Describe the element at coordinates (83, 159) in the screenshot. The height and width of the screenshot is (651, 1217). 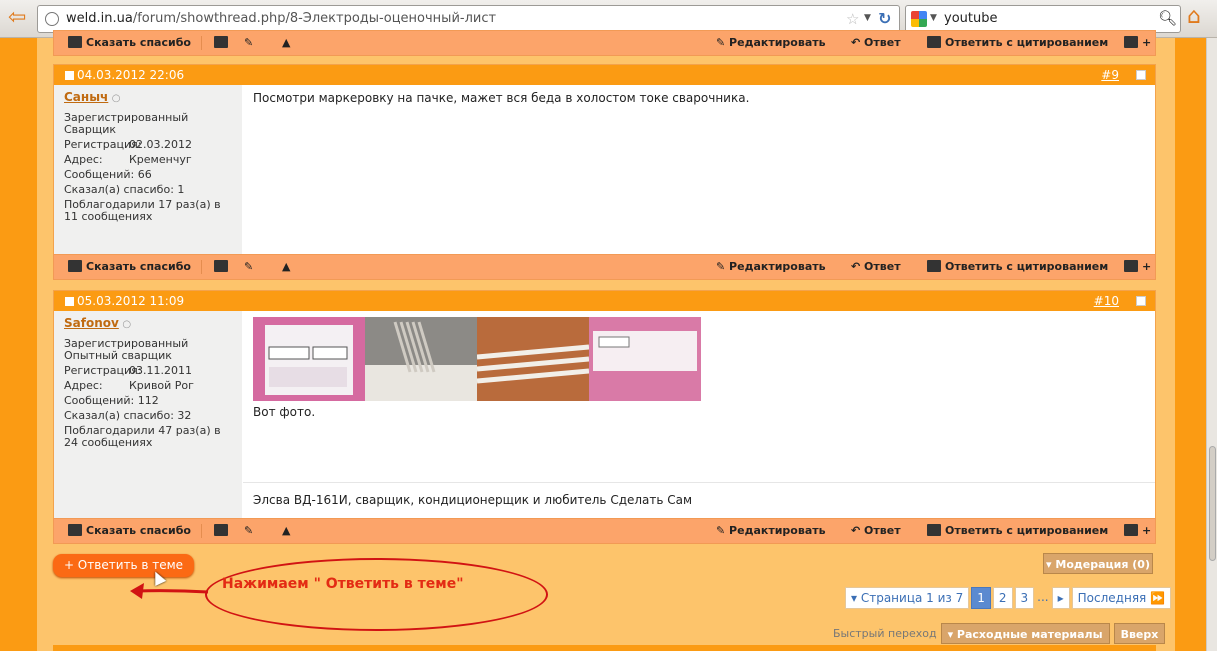
I see `address-label: Адрес:` at that location.